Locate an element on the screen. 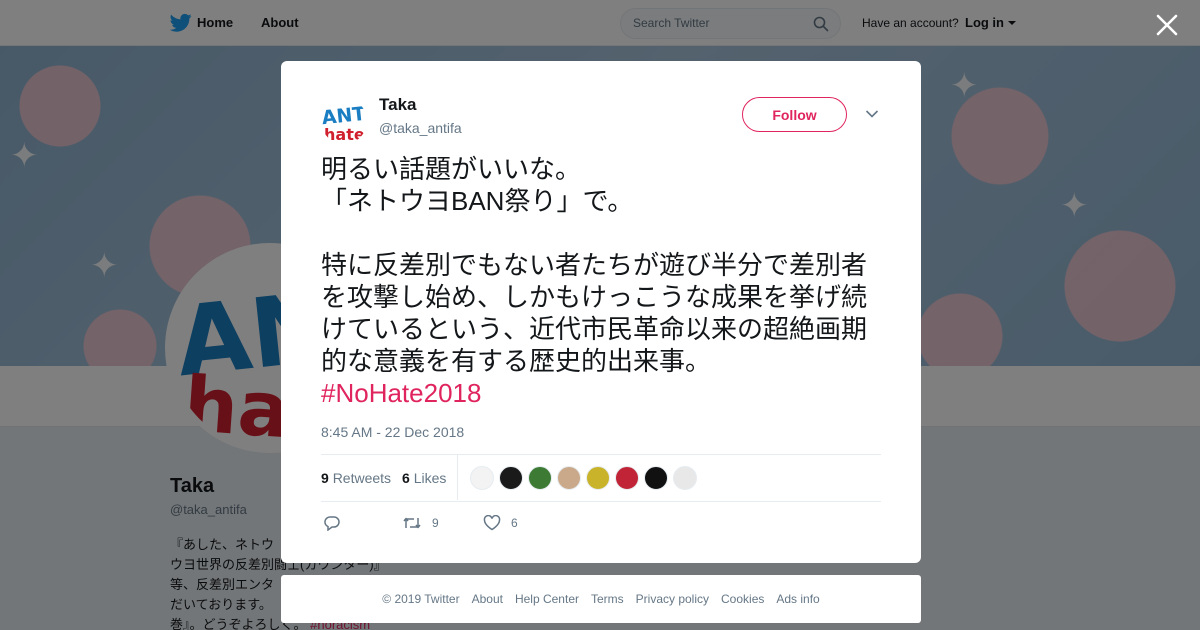 The width and height of the screenshot is (1200, 630). like-count: 6 is located at coordinates (514, 523).